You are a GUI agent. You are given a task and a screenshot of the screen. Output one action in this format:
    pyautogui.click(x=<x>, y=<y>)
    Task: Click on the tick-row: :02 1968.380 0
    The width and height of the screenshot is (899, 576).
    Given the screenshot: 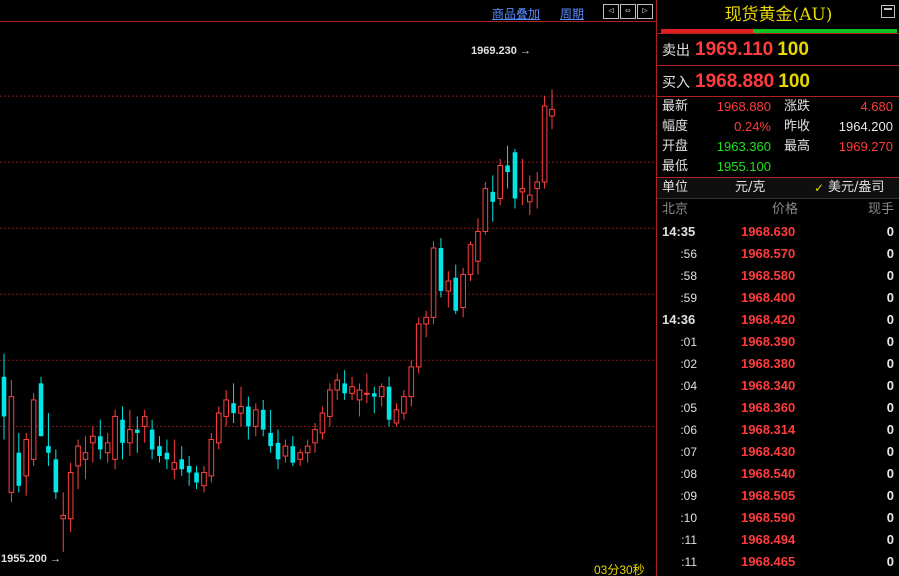 What is the action you would take?
    pyautogui.click(x=778, y=364)
    